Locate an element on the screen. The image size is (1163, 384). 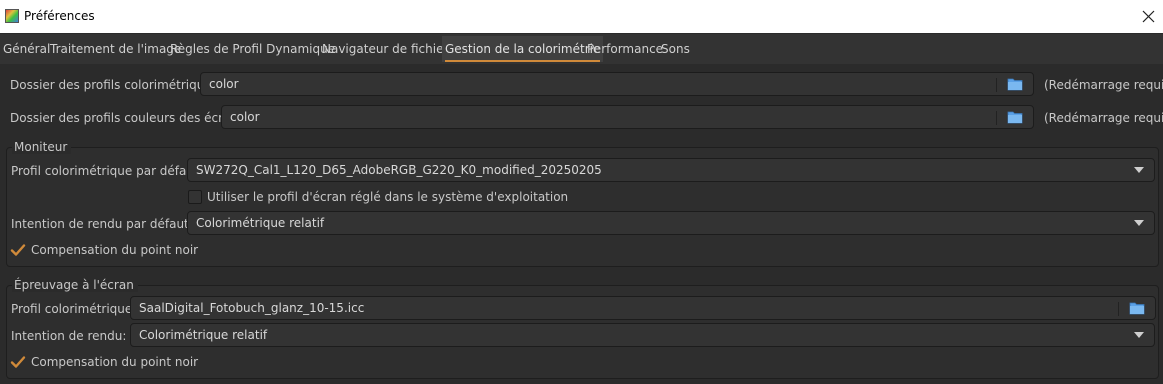
monitor-folder-browse-button is located at coordinates (1015, 117).